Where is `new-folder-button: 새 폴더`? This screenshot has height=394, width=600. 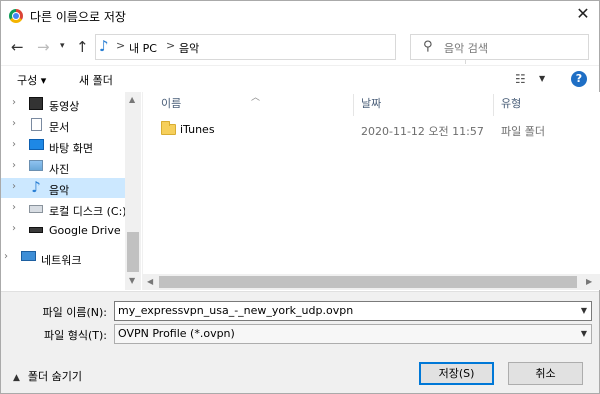 new-folder-button: 새 폴더 is located at coordinates (96, 80).